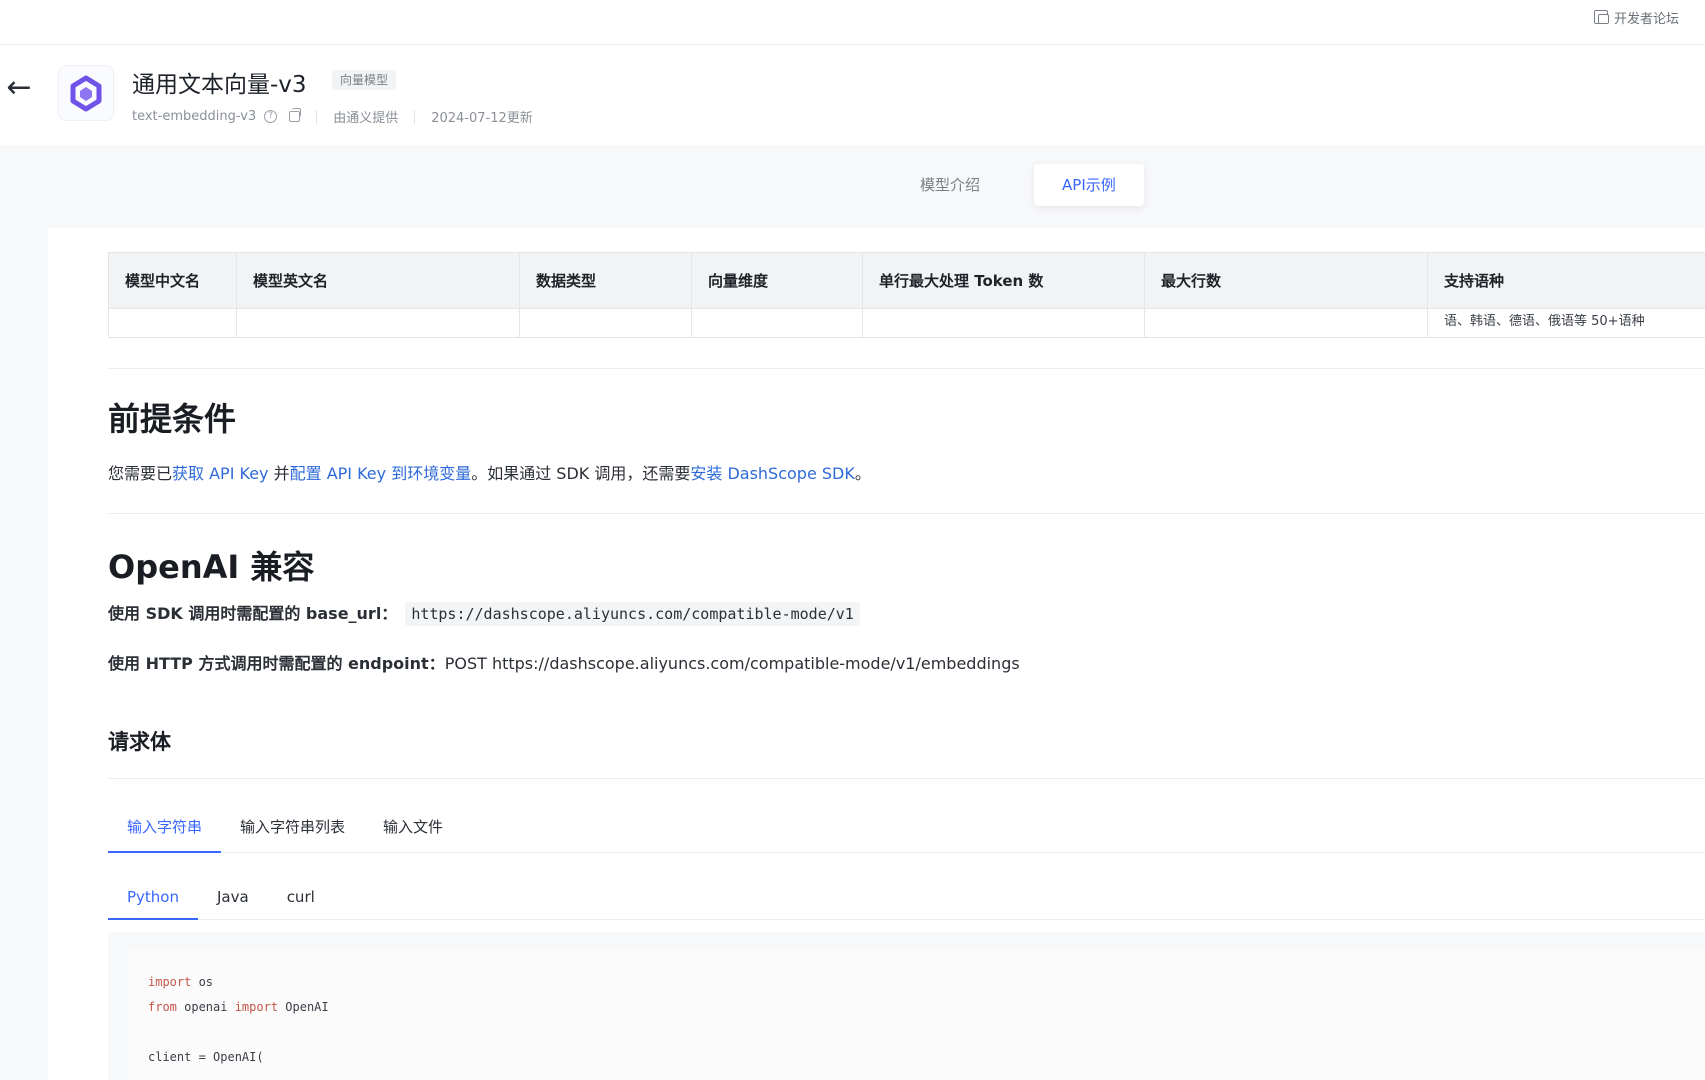 The width and height of the screenshot is (1705, 1080). I want to click on languages-cell-text: 语、韩语、德语、俄语等 50+语种, so click(1544, 321).